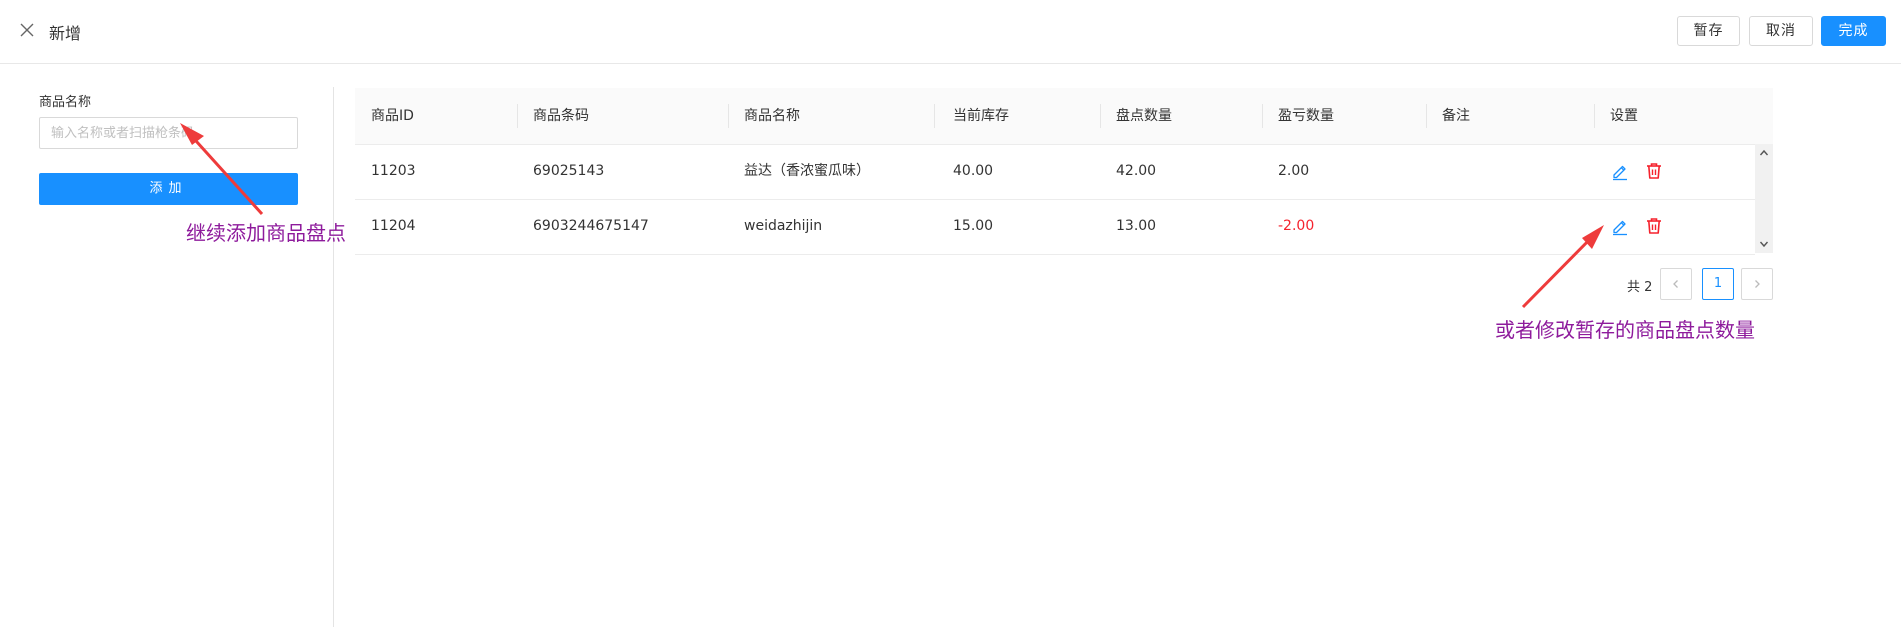 This screenshot has height=627, width=1901. What do you see at coordinates (1294, 171) in the screenshot?
I see `cell-diff: 2.00` at bounding box center [1294, 171].